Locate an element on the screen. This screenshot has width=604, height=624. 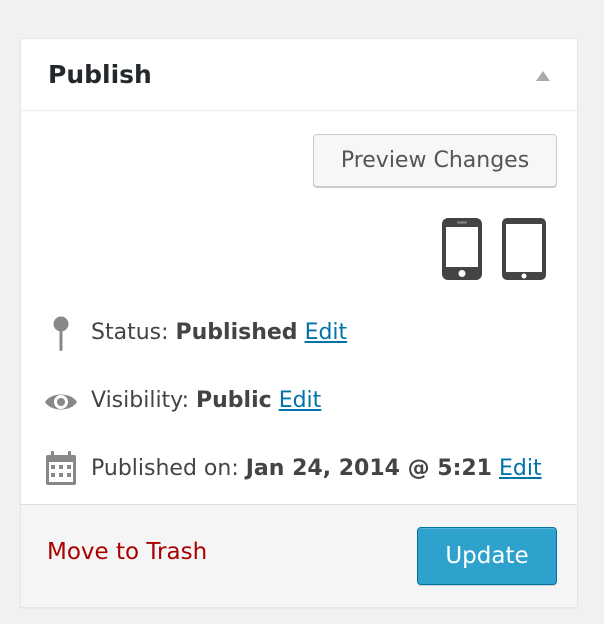
pin-icon is located at coordinates (61, 333).